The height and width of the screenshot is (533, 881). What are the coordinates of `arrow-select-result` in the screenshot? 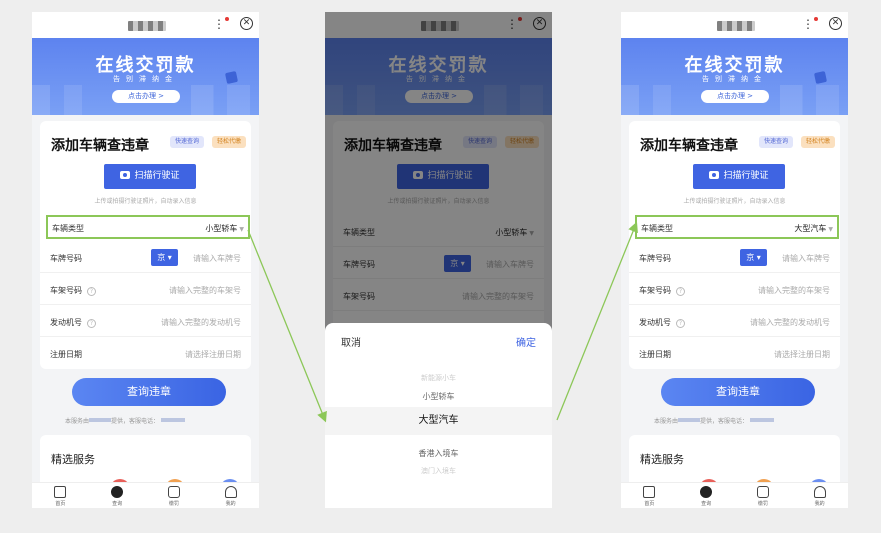 It's located at (597, 321).